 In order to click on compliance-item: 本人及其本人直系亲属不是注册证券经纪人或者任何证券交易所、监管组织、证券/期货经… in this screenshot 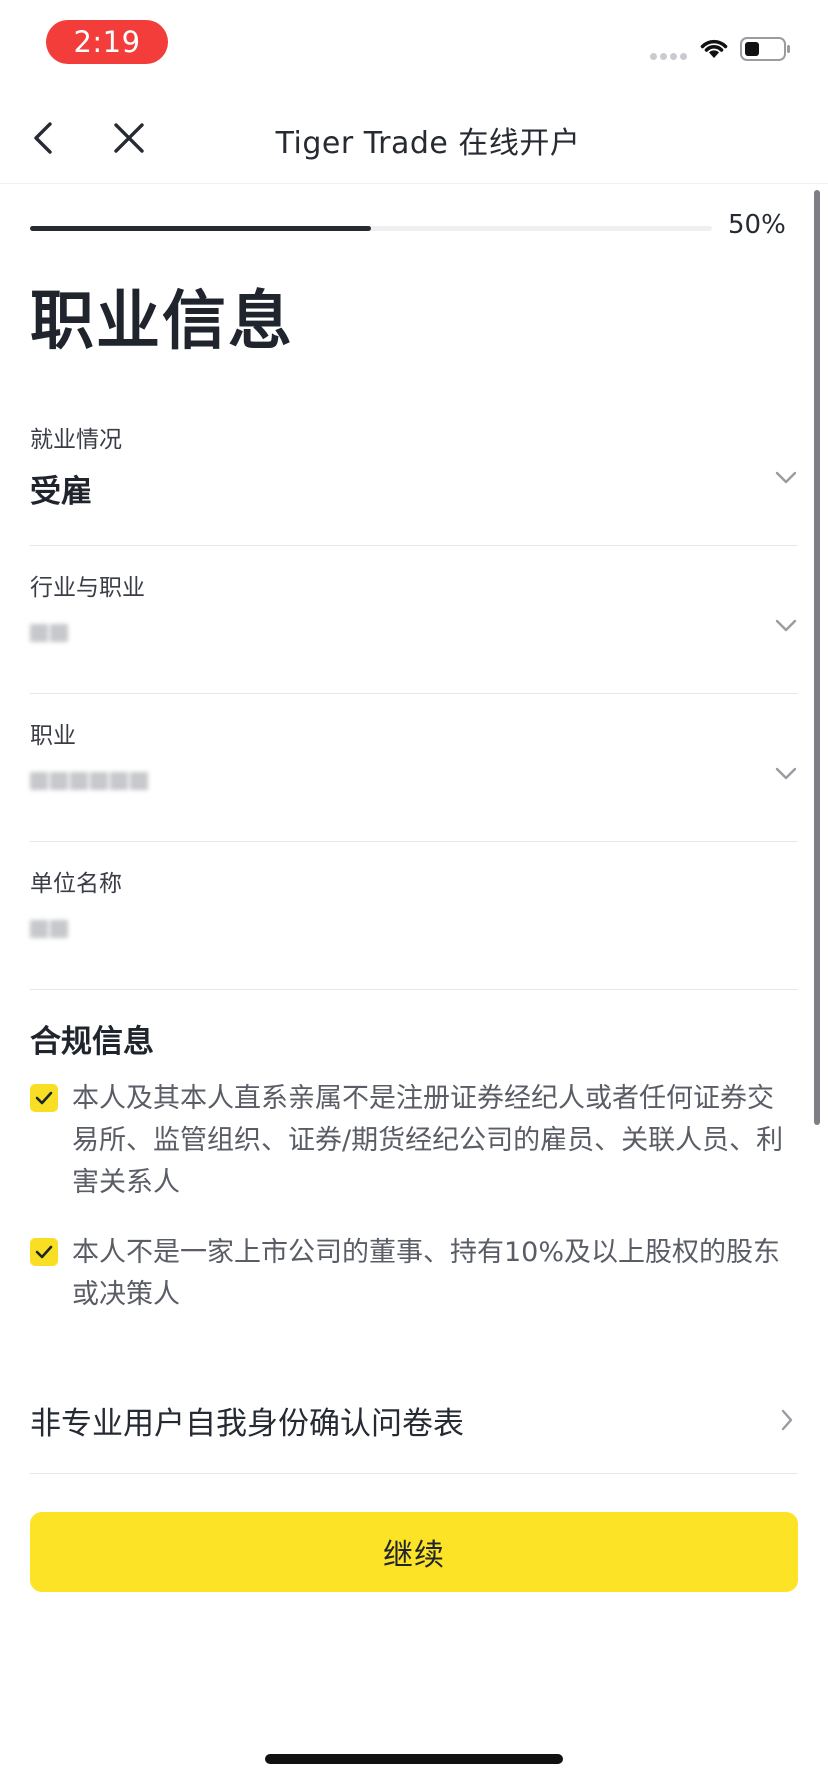, I will do `click(414, 1143)`.